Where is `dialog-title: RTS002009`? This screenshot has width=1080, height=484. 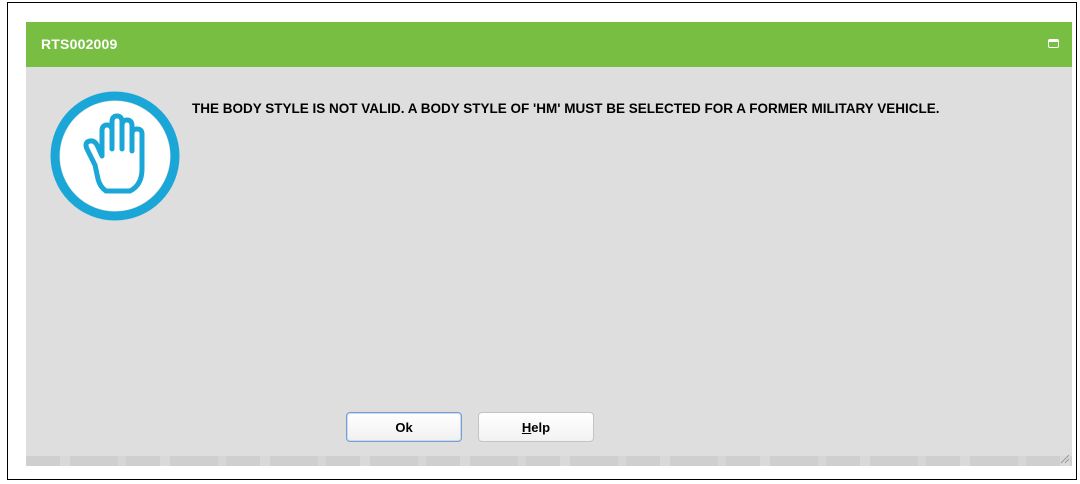
dialog-title: RTS002009 is located at coordinates (79, 44).